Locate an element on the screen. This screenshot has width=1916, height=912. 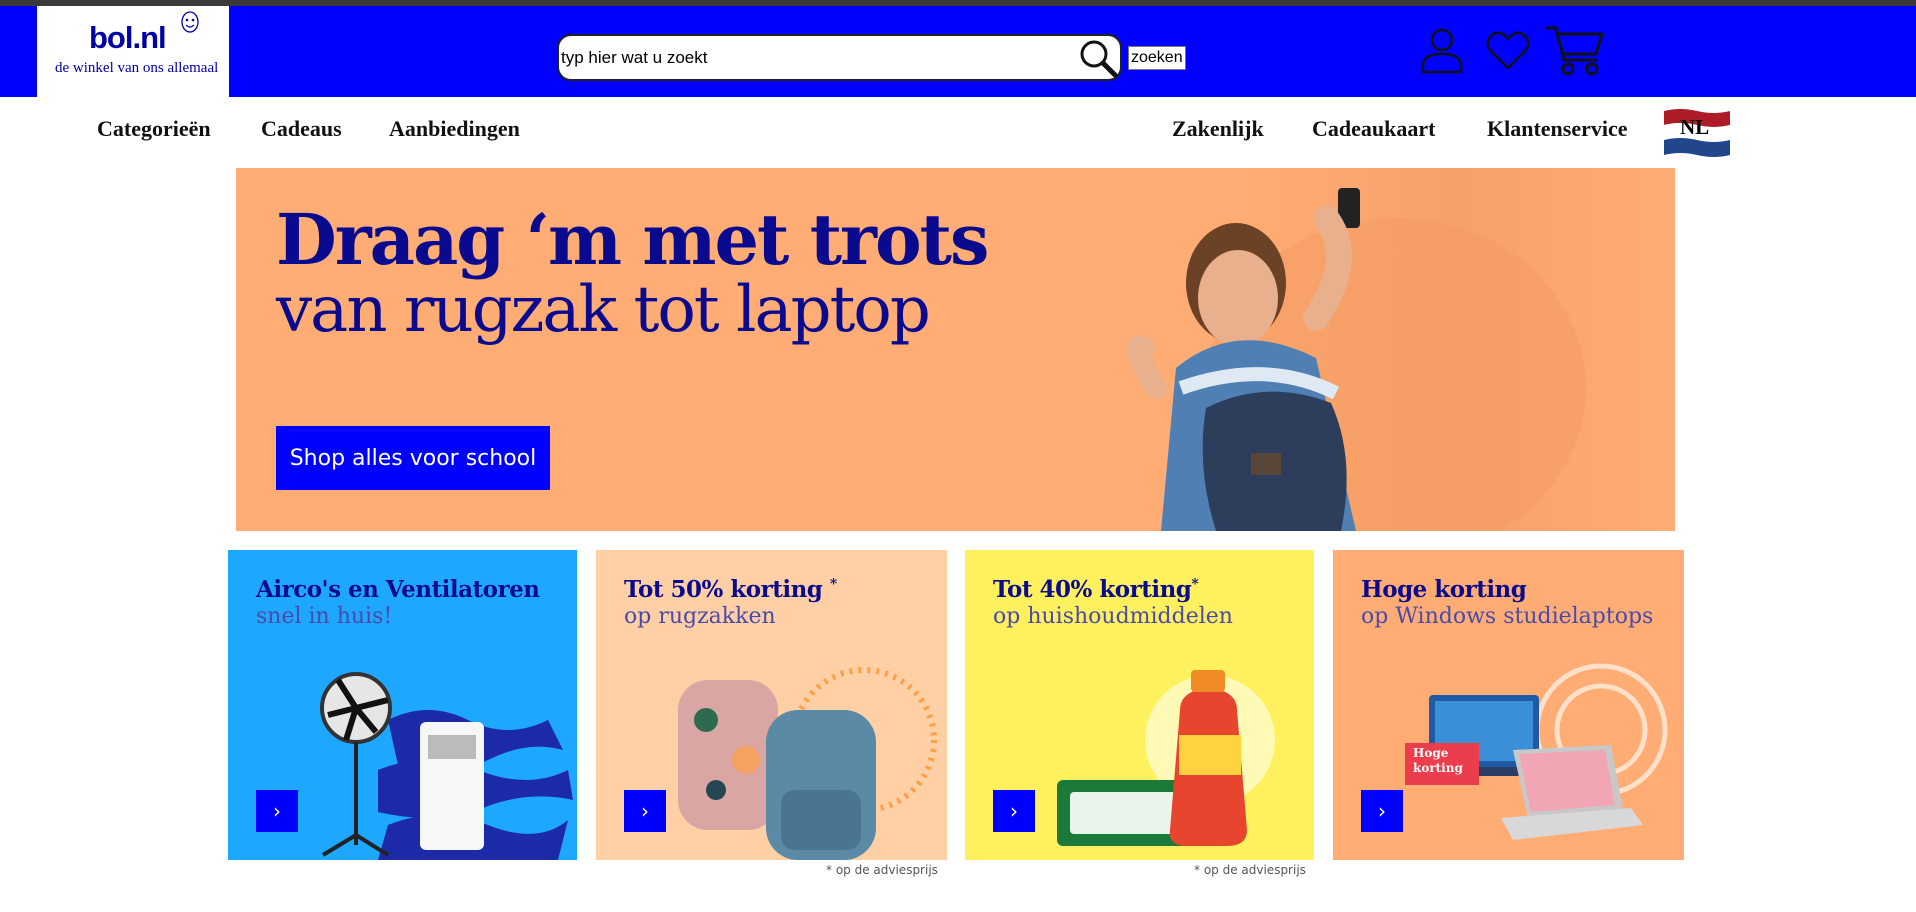
nav-klantenservice: Klantenservice is located at coordinates (1557, 129).